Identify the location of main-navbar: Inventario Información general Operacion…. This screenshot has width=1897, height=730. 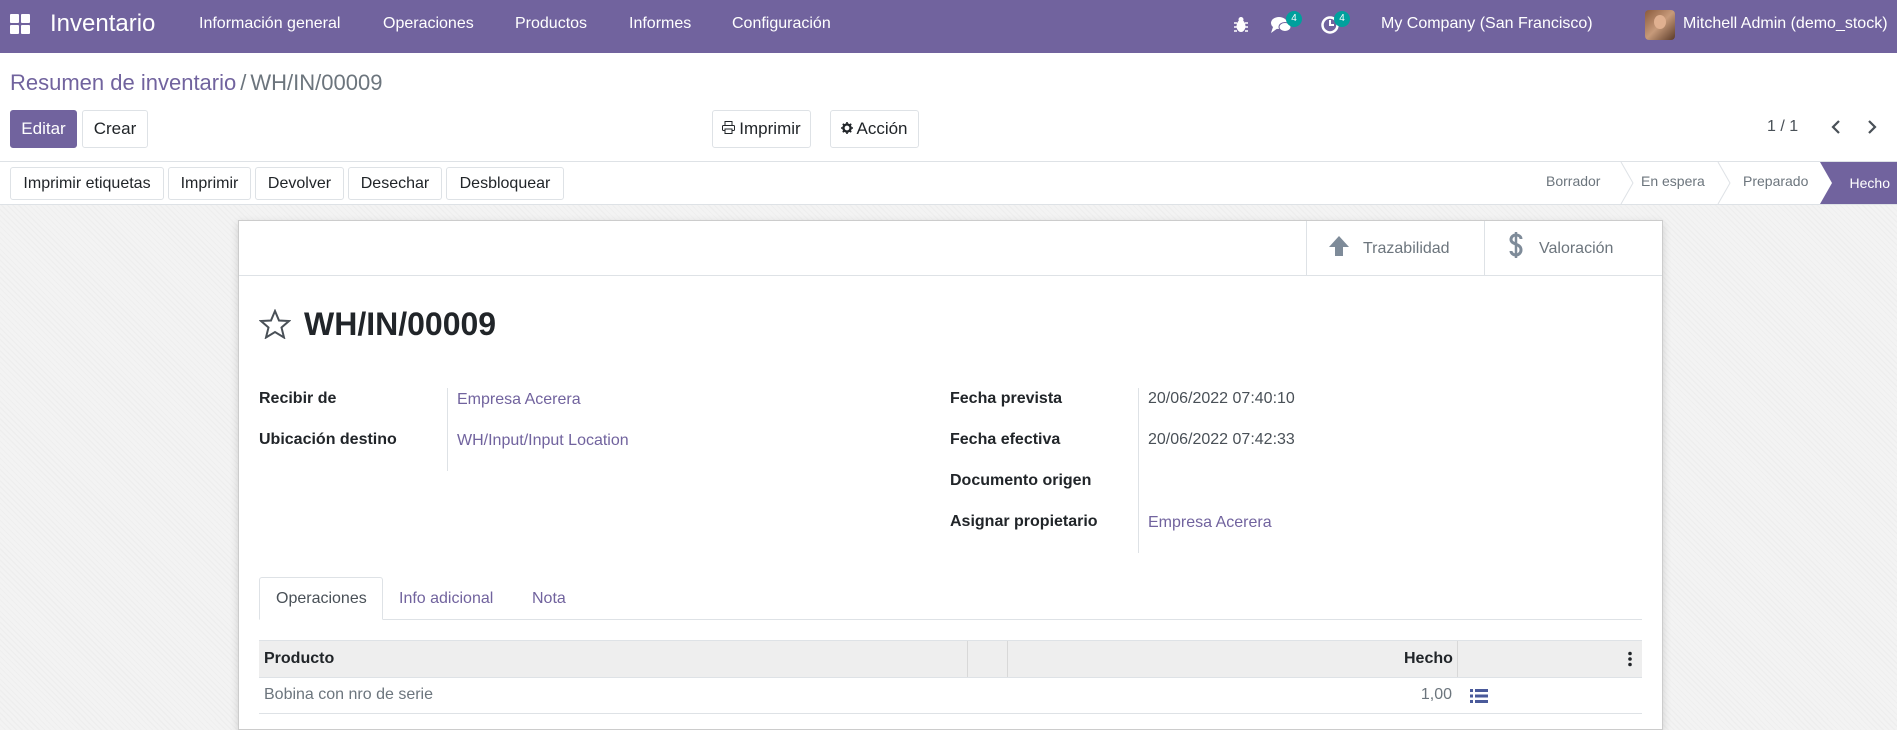
(948, 26).